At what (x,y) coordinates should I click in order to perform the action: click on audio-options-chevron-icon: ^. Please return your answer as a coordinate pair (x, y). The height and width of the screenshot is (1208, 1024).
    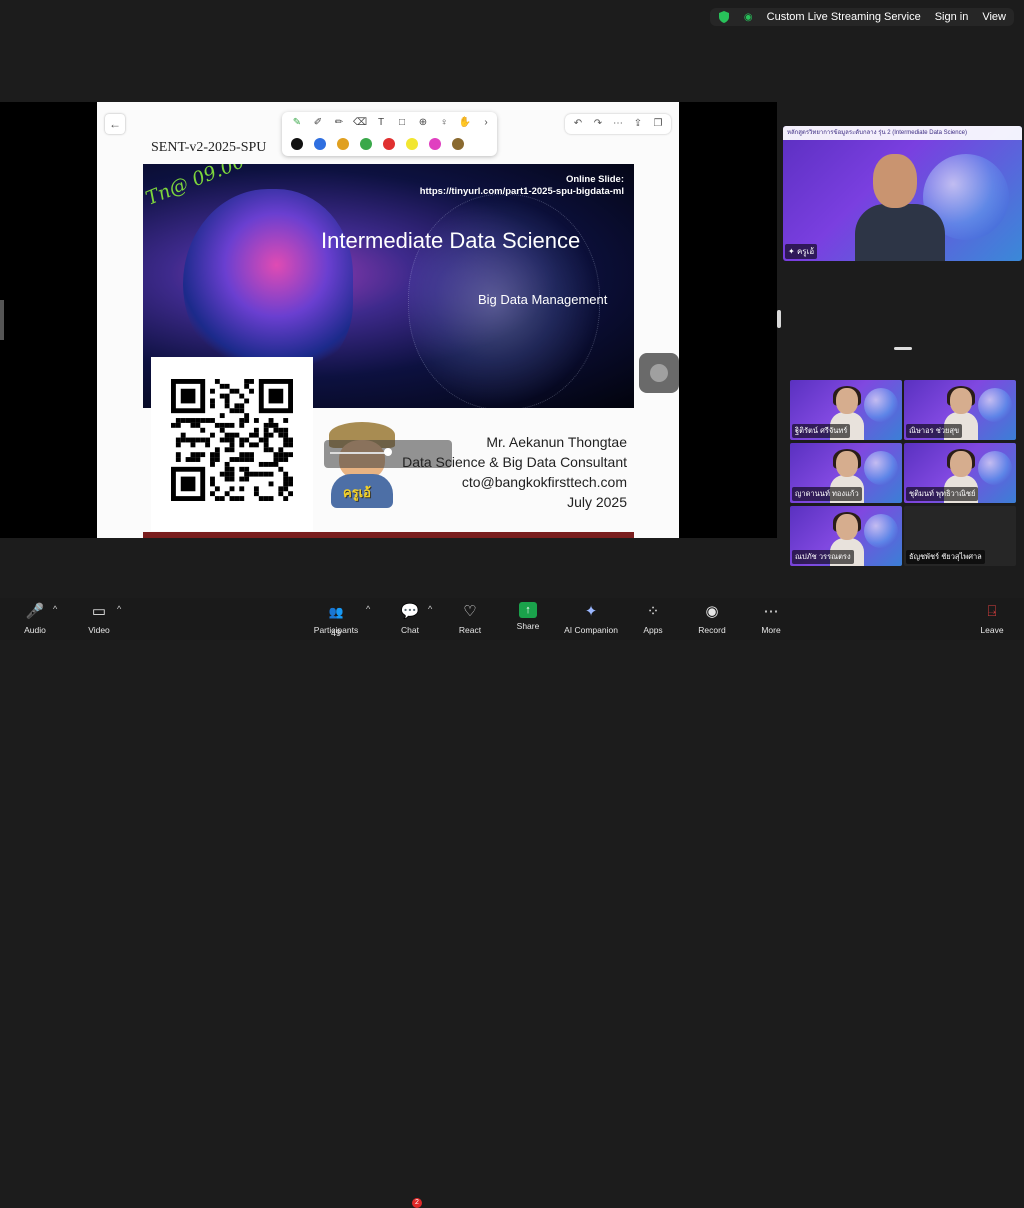
    Looking at the image, I should click on (55, 609).